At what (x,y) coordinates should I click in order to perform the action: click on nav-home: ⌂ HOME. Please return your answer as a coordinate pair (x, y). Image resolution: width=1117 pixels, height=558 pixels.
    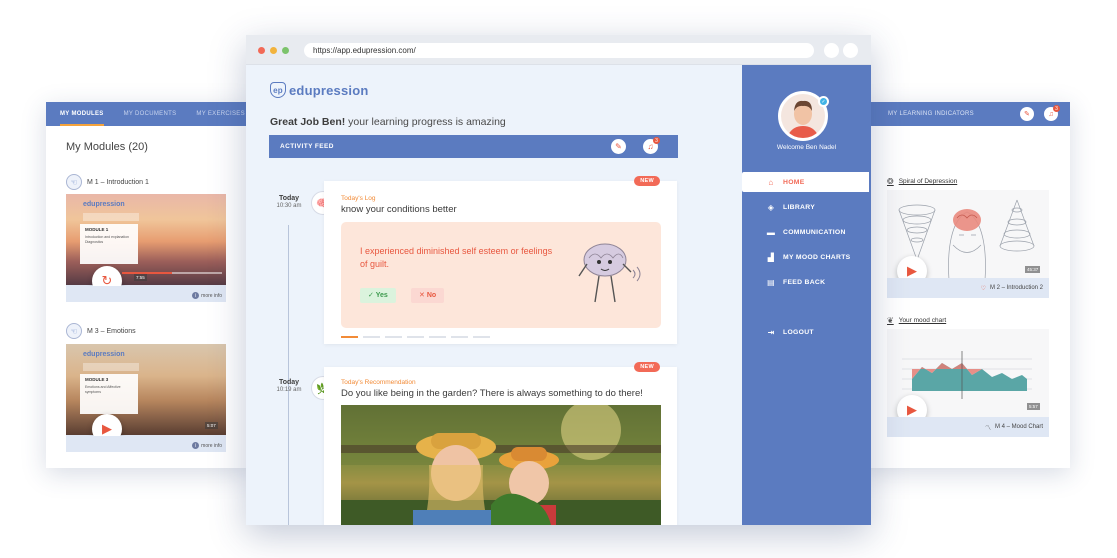
    Looking at the image, I should click on (805, 182).